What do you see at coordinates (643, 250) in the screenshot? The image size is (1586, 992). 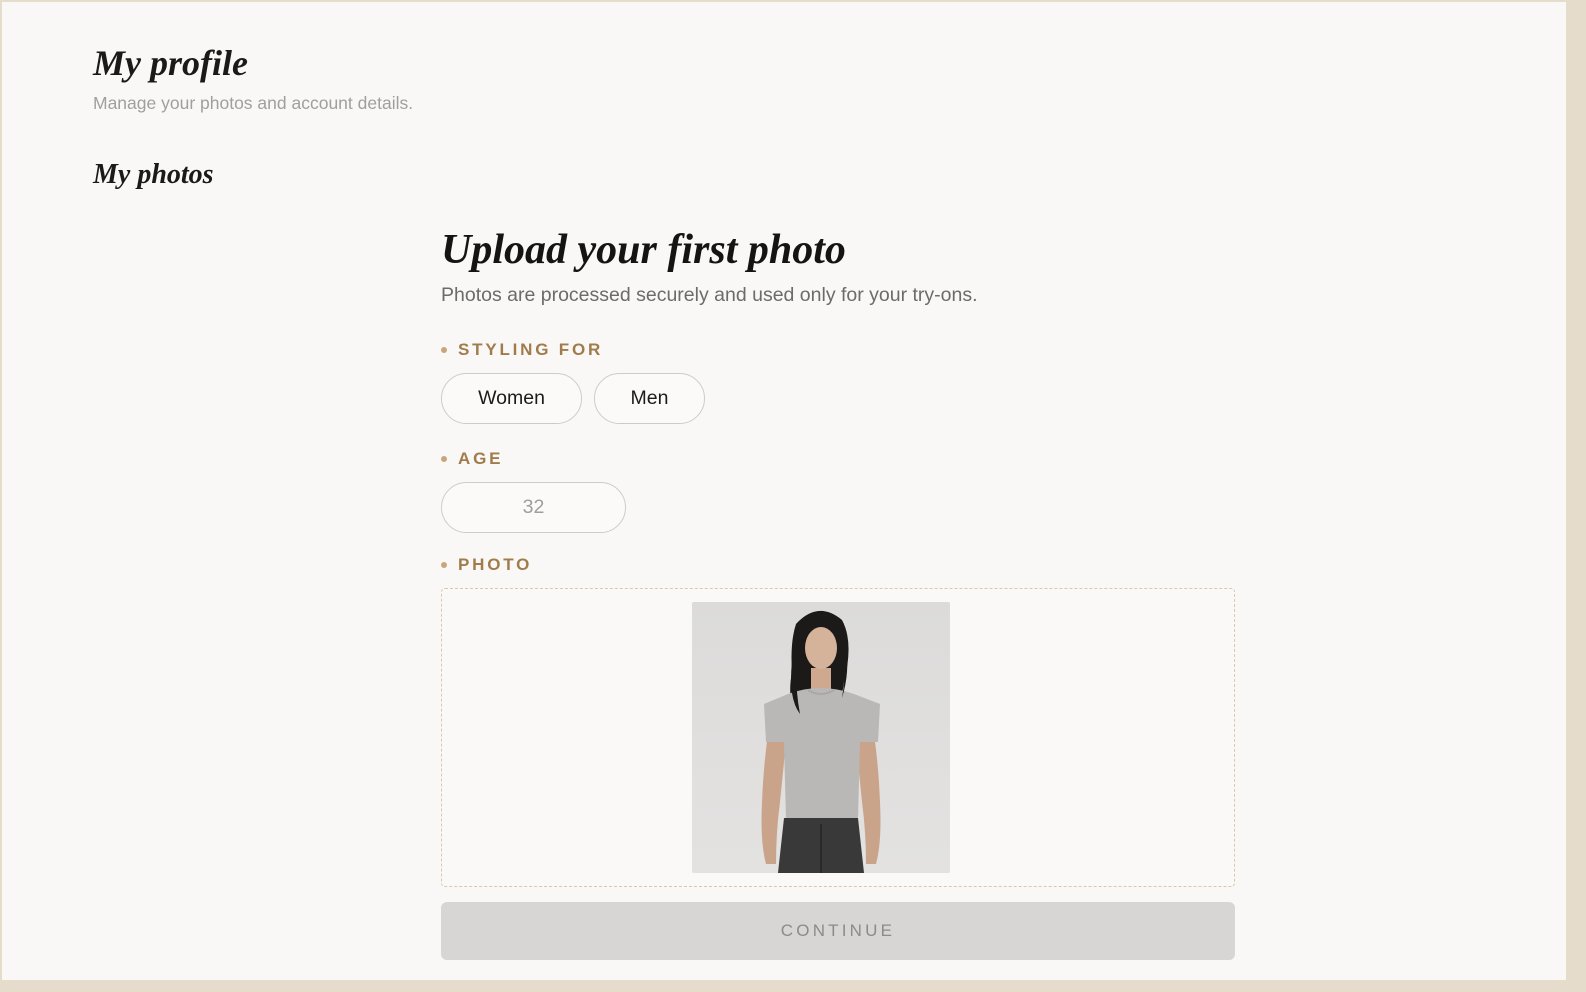 I see `upload-title: Upload your first photo` at bounding box center [643, 250].